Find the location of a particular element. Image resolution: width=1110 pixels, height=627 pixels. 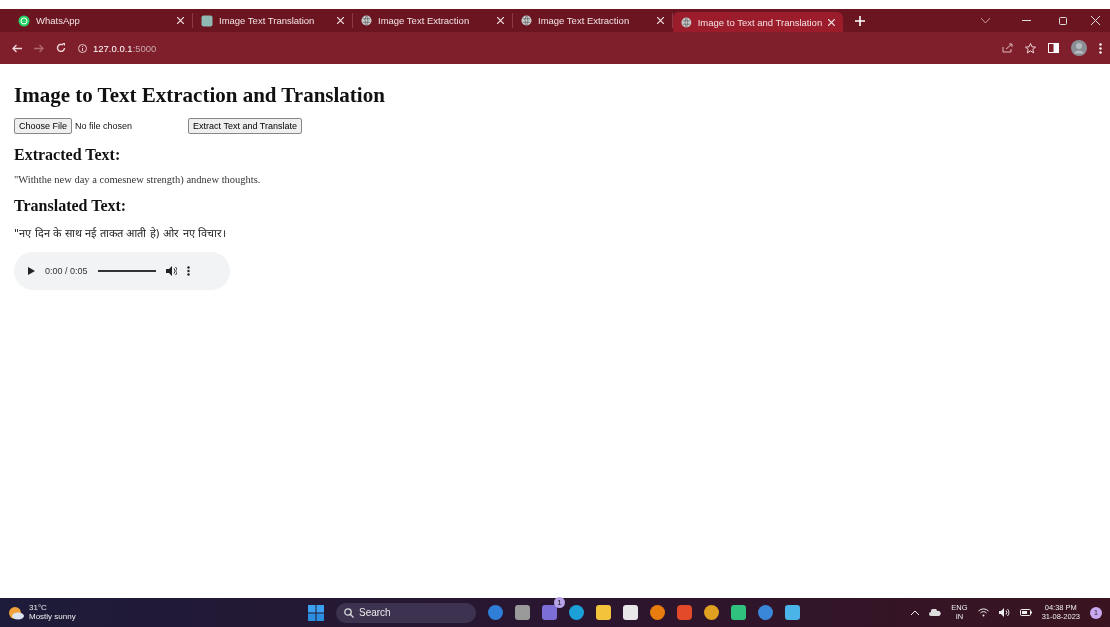

info-icon is located at coordinates (82, 48).